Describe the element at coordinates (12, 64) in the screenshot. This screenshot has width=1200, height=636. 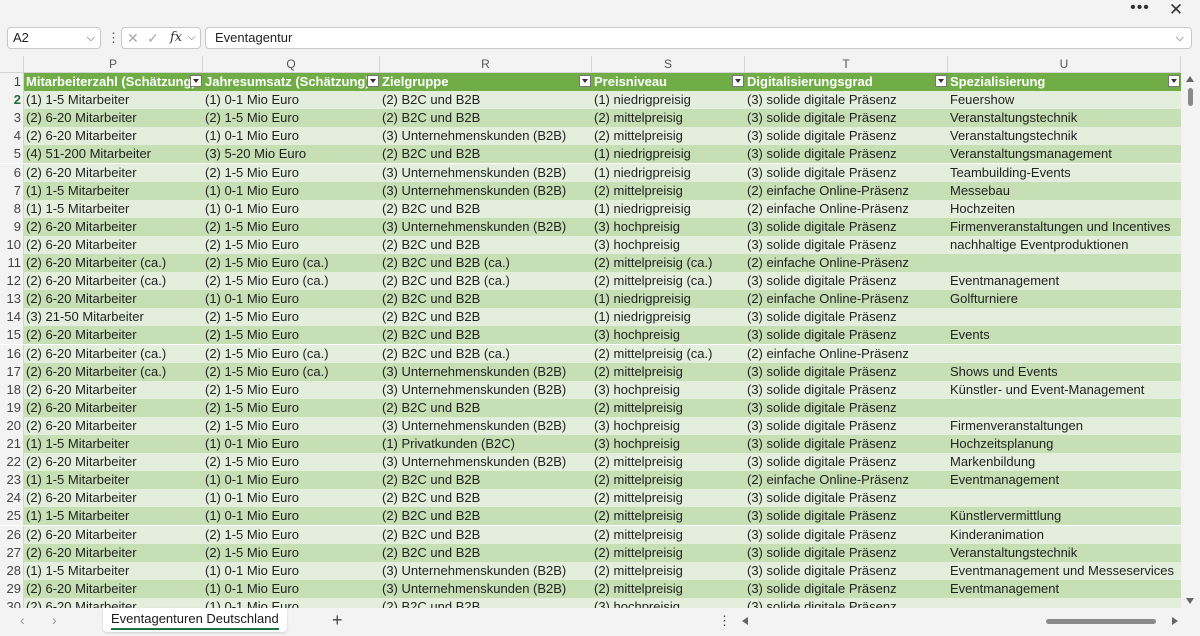
I see `select-all-corner` at that location.